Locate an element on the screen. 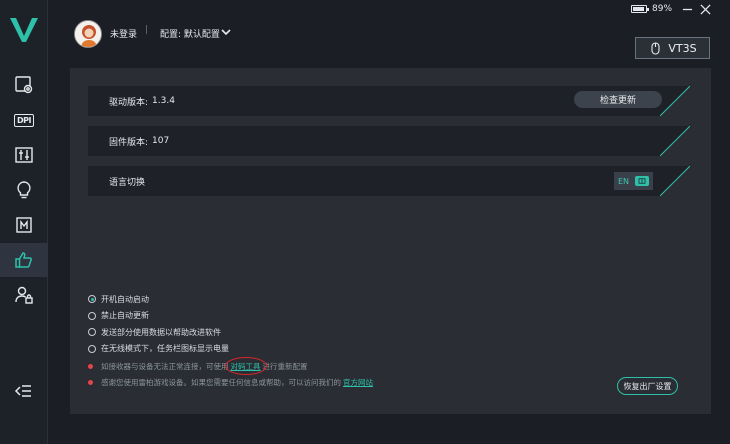 The width and height of the screenshot is (730, 444). check-update-button: 检查更新 is located at coordinates (618, 99).